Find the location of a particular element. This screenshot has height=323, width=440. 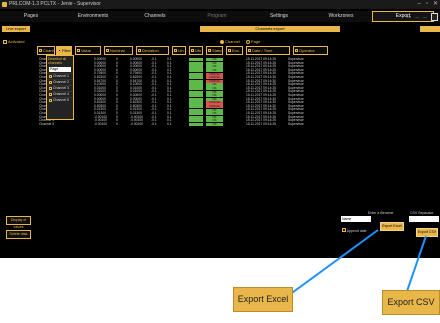

export-excel-callout: Export Excel is located at coordinates (263, 299).